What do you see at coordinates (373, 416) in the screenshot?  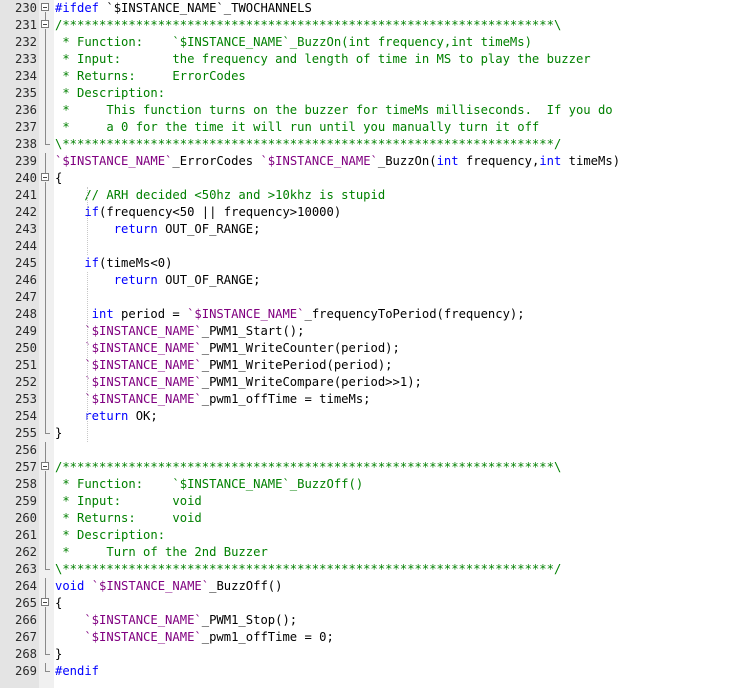 I see `code-line: 254 return OK;` at bounding box center [373, 416].